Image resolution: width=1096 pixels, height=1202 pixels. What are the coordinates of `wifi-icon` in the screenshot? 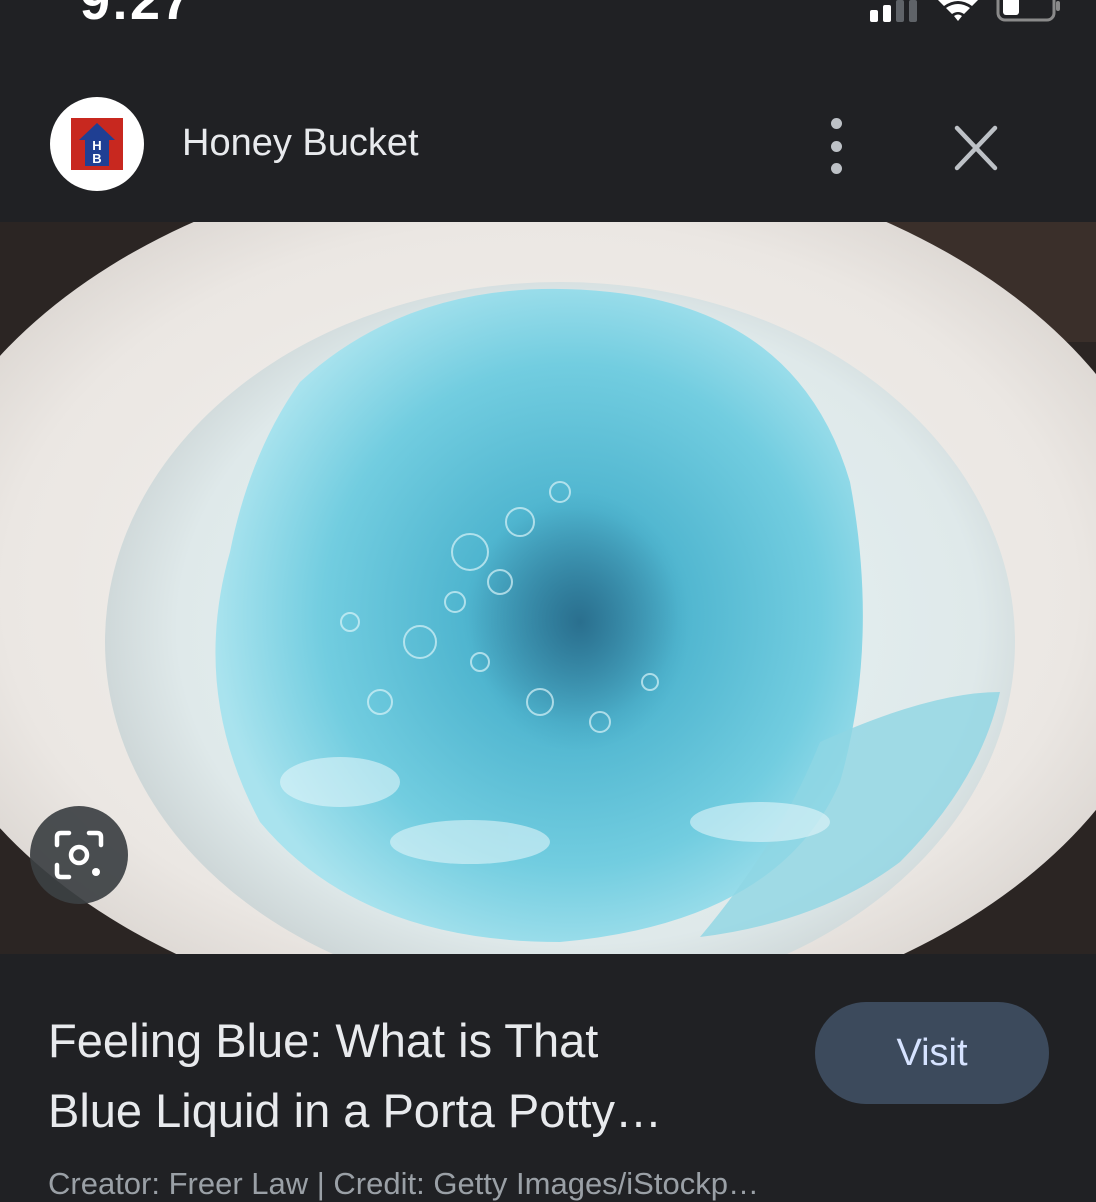 It's located at (958, 10).